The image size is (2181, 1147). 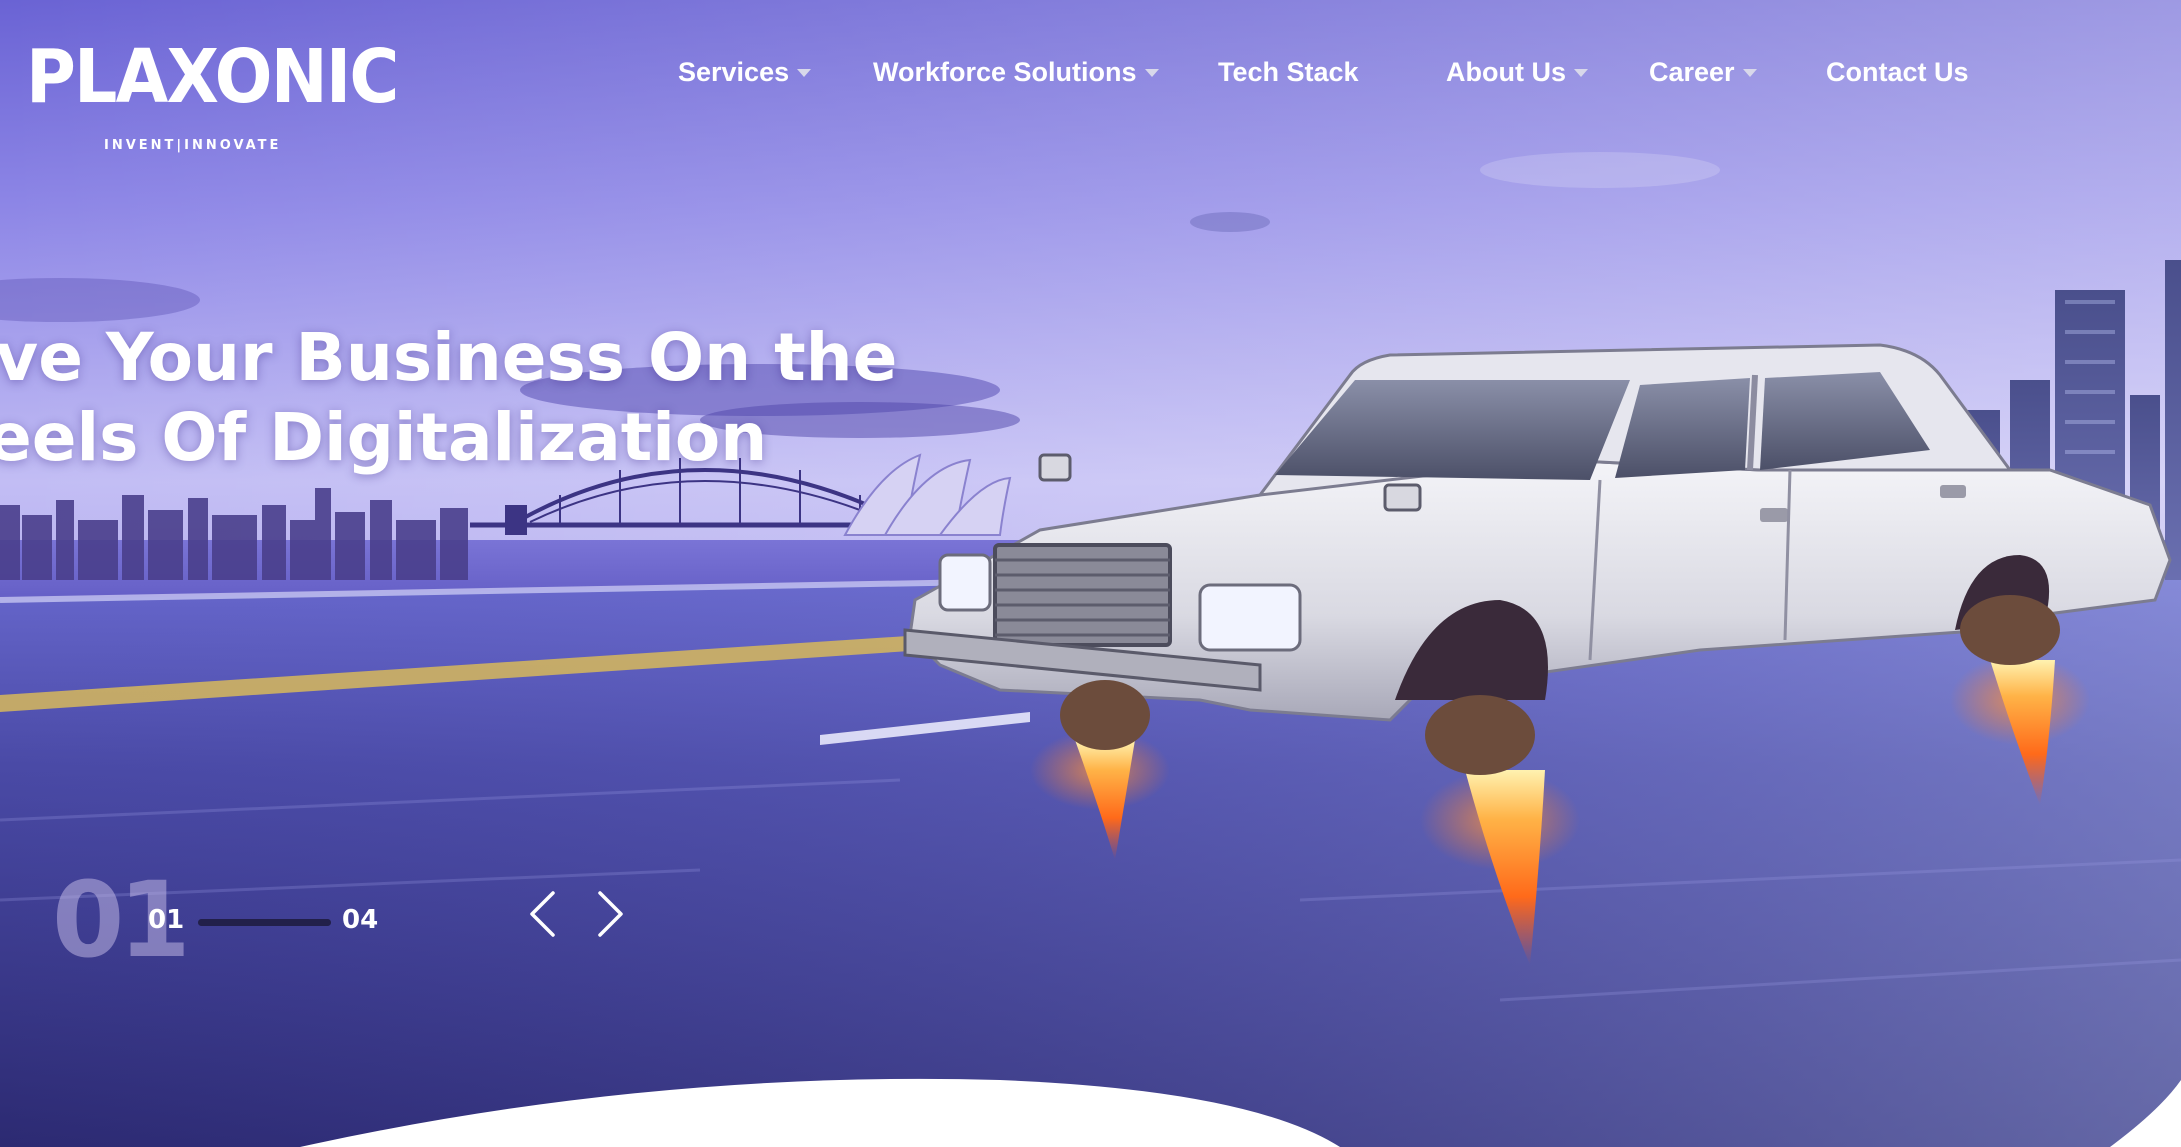 I want to click on brand-logo: PLAXONIC INVENT|INNOVATE, so click(x=212, y=87).